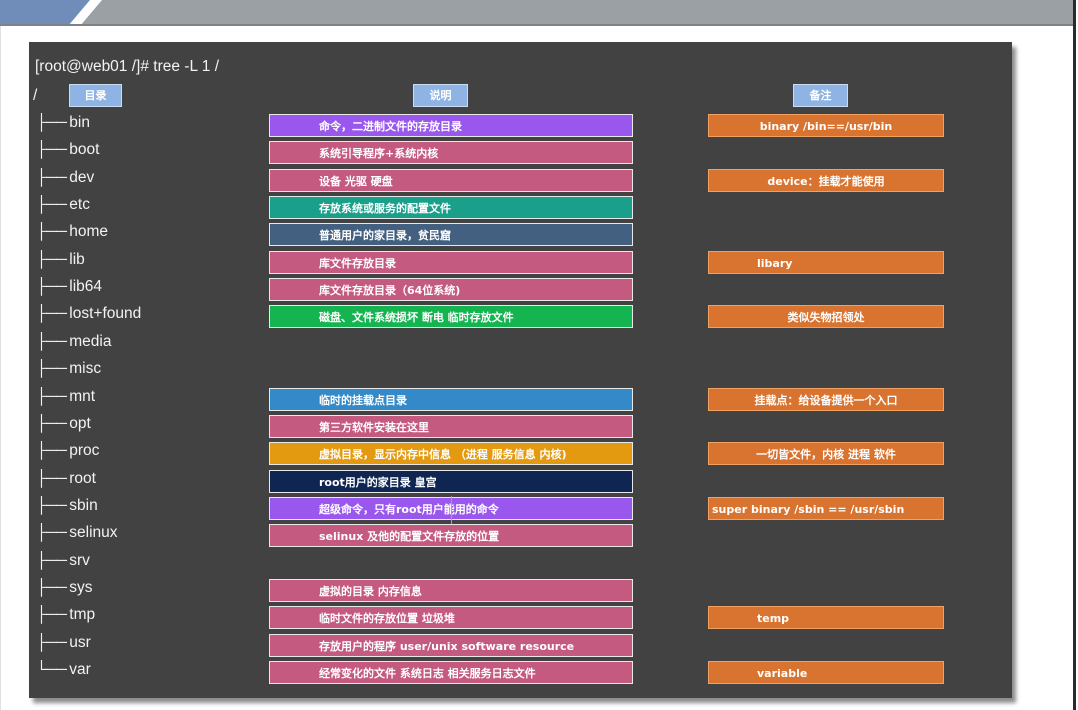 The image size is (1078, 710). What do you see at coordinates (451, 510) in the screenshot?
I see `text-cursor` at bounding box center [451, 510].